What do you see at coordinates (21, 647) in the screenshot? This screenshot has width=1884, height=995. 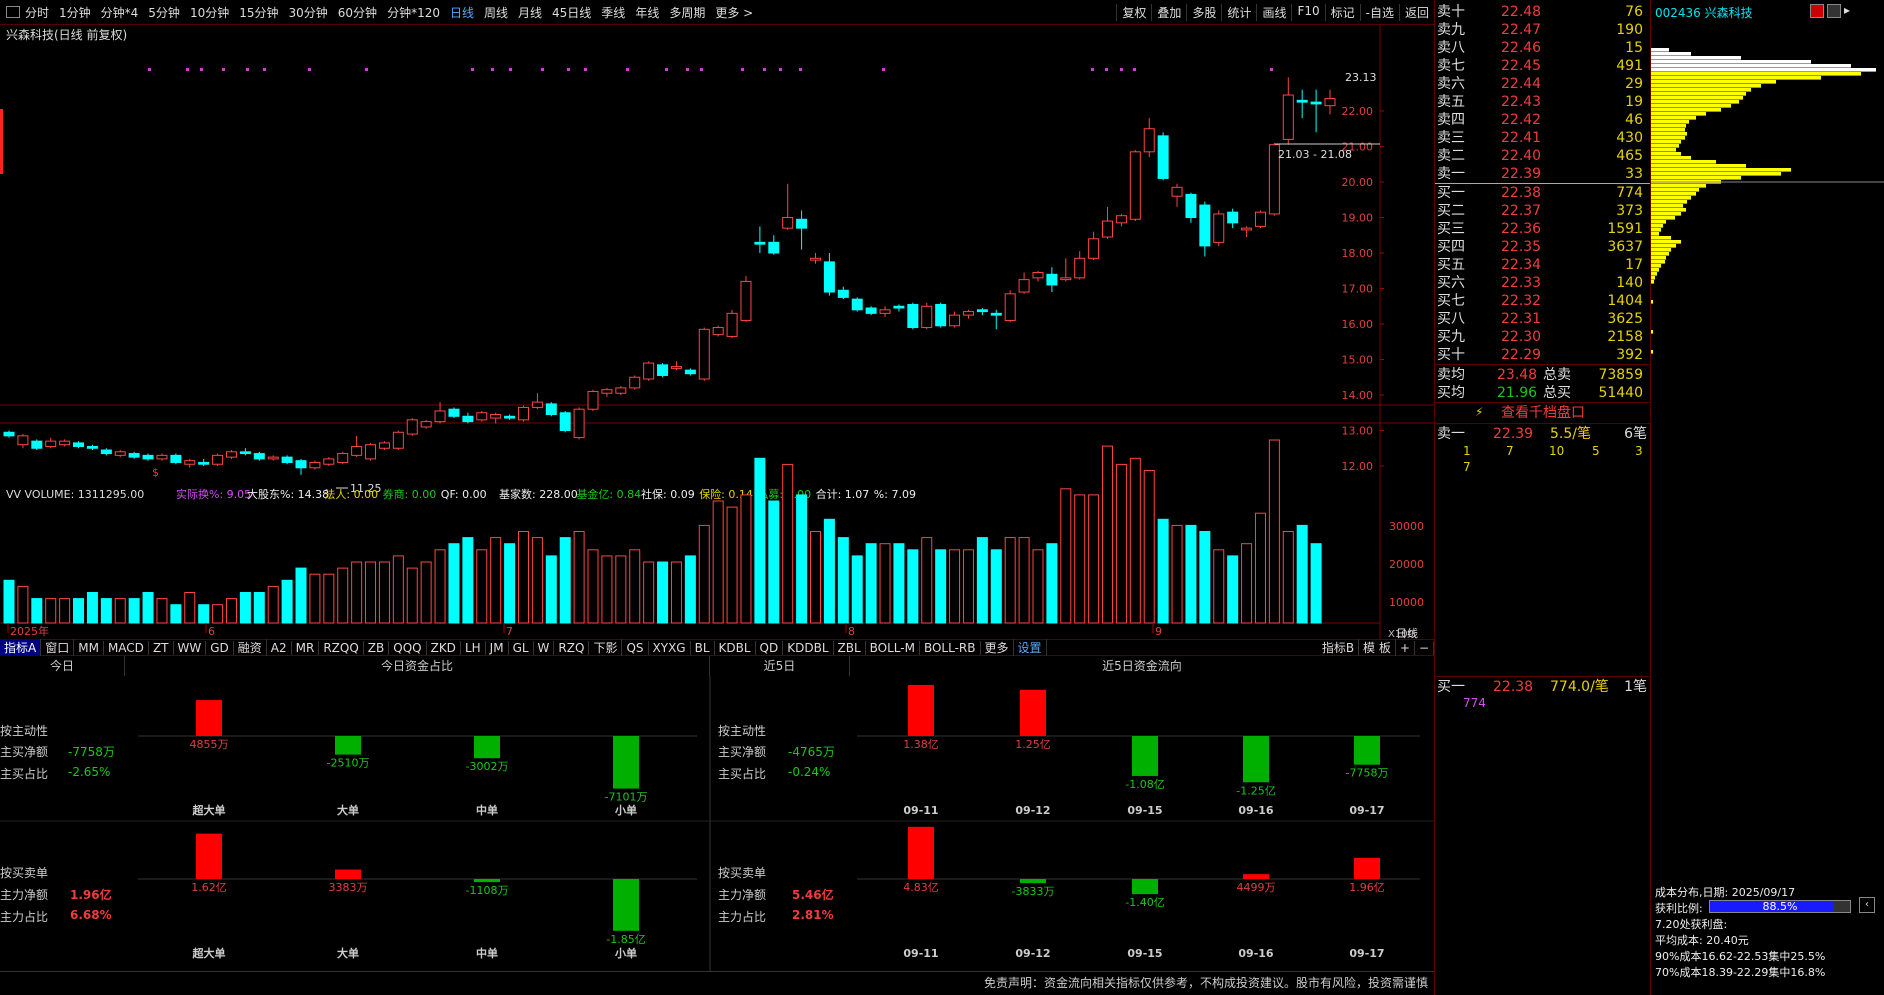 I see `indicator-tab-0: 指标A` at bounding box center [21, 647].